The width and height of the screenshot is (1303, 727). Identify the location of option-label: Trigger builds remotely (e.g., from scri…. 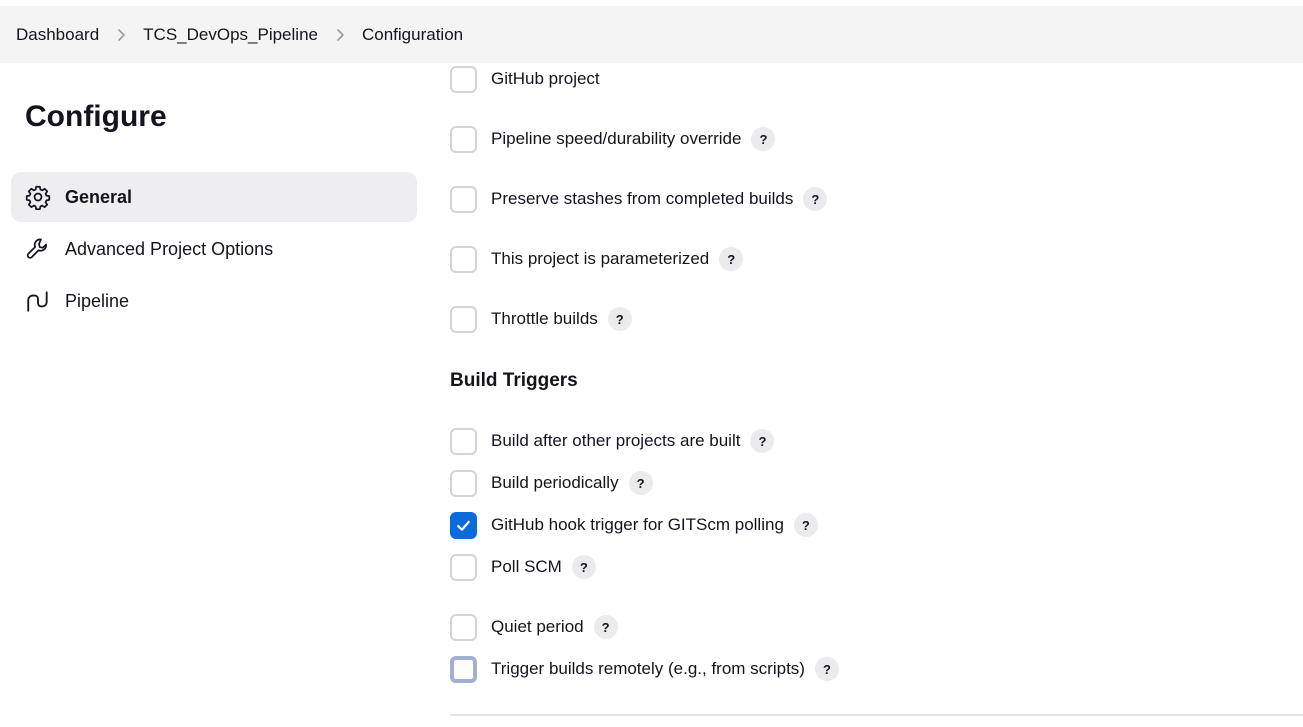
(648, 668).